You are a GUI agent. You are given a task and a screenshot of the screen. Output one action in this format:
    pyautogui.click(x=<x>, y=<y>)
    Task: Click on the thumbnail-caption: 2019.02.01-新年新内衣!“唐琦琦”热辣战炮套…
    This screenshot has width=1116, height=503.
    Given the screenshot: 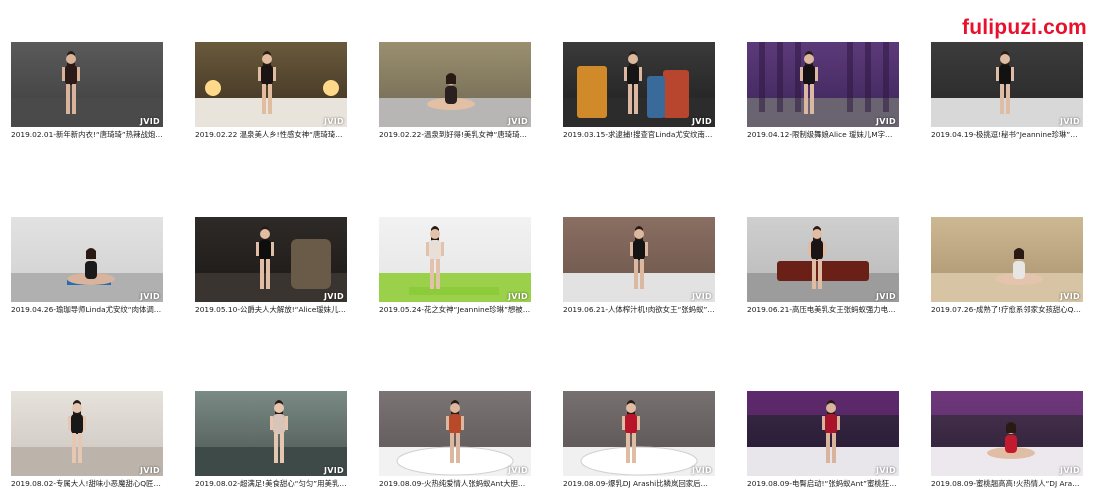 What is the action you would take?
    pyautogui.click(x=87, y=134)
    